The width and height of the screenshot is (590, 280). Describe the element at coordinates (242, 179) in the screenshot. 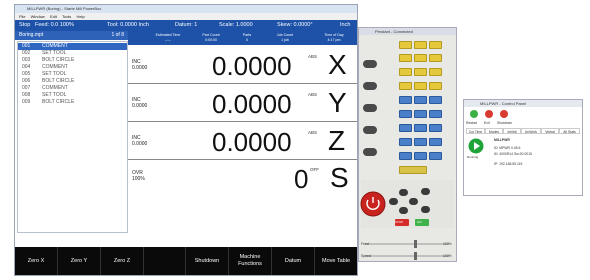

I see `spindle-row: OVR 100% 0 OFF S` at that location.